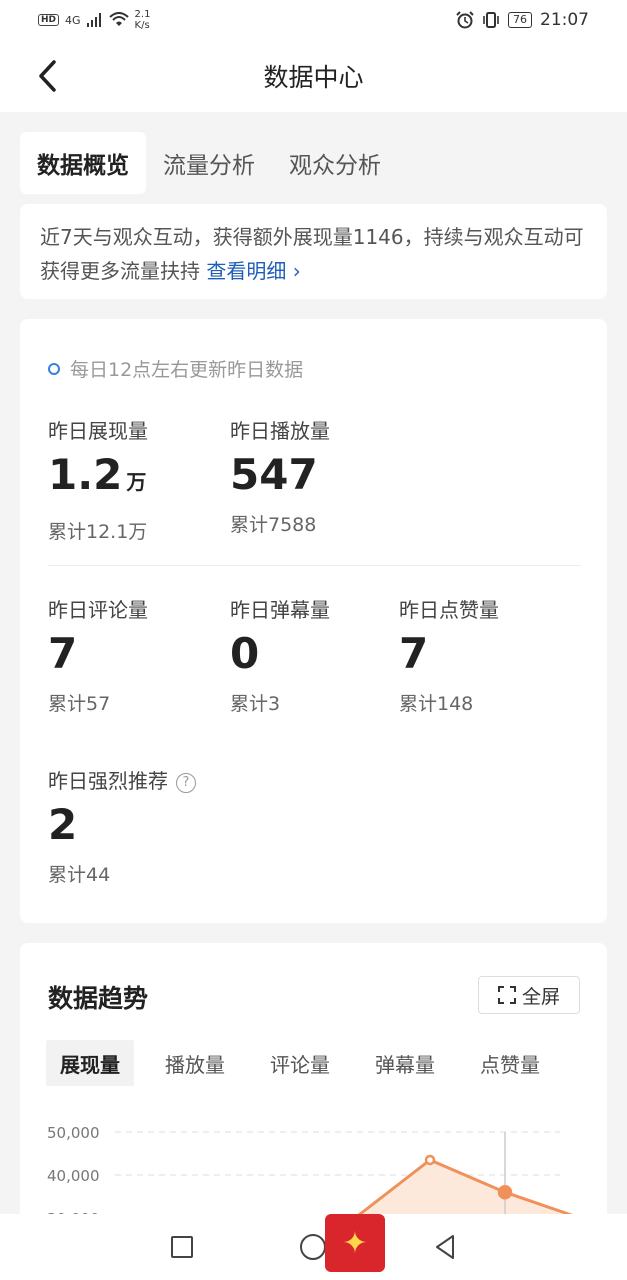 This screenshot has height=1280, width=627. Describe the element at coordinates (98, 655) in the screenshot. I see `stat-comments: 昨日评论量 7 累计57` at that location.